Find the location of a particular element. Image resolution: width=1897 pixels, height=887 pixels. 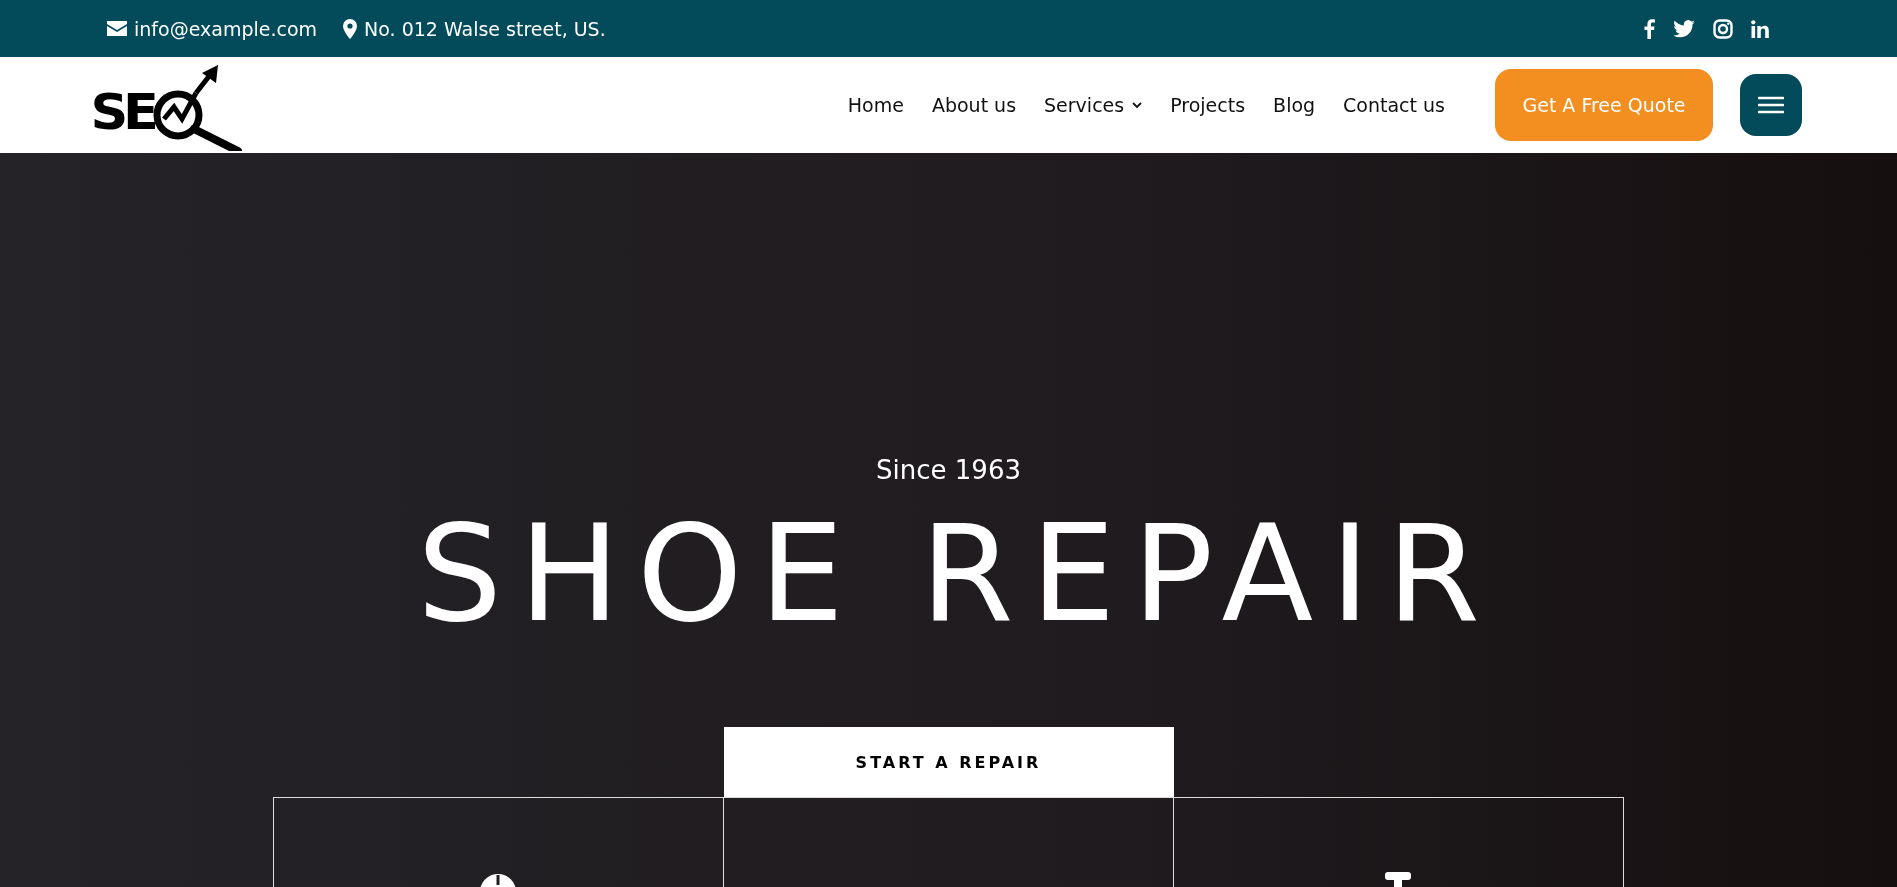

nav-link: Home is located at coordinates (875, 105).